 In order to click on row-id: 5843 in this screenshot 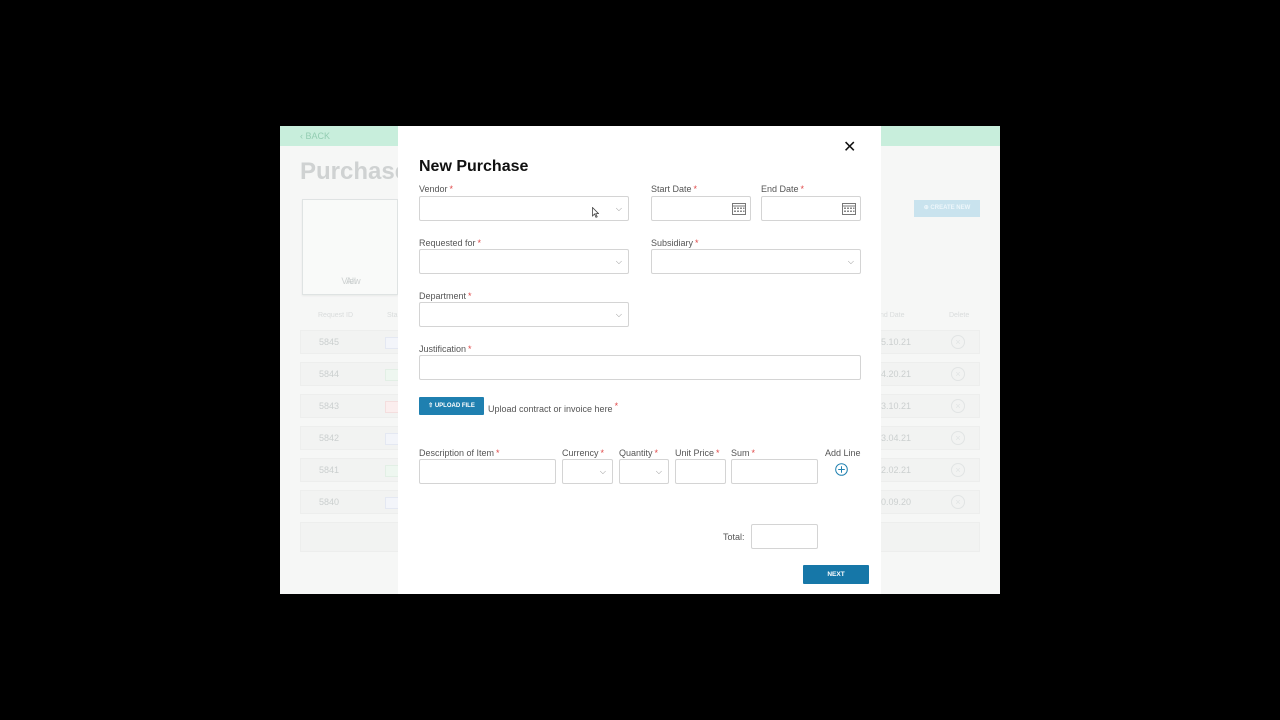, I will do `click(329, 406)`.